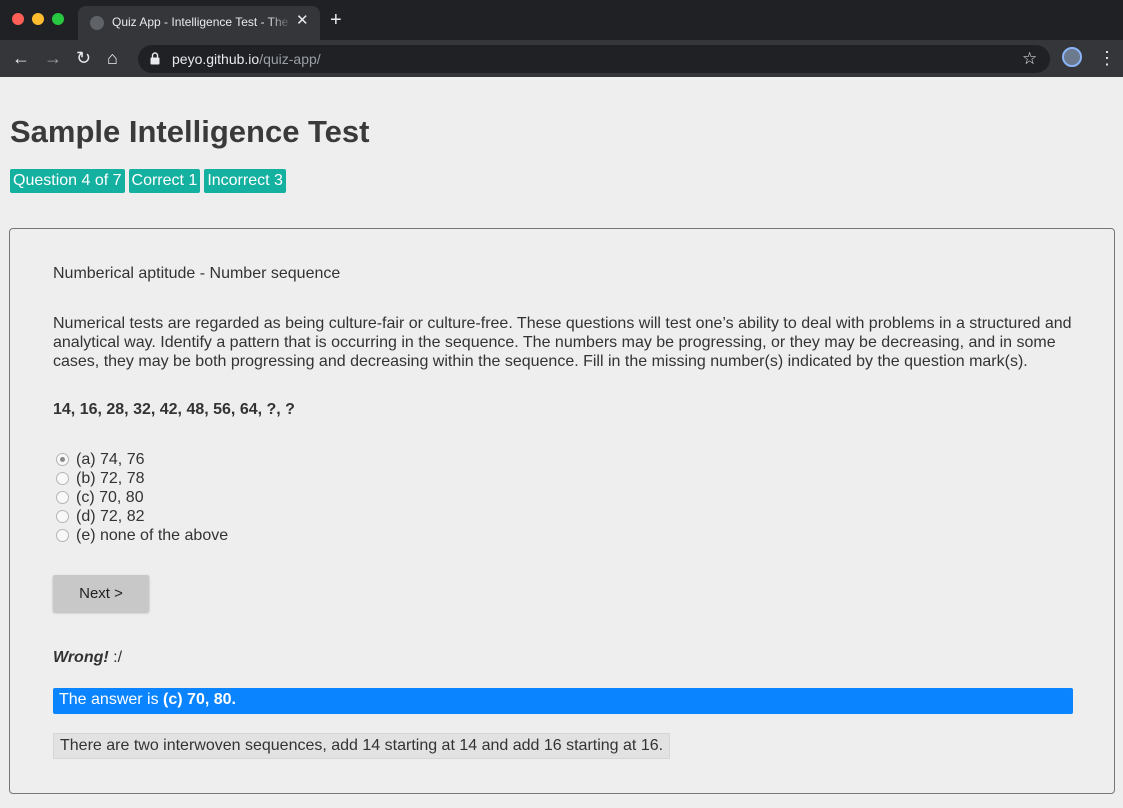 The height and width of the screenshot is (808, 1123). I want to click on option-label: (a) 74, 76, so click(110, 459).